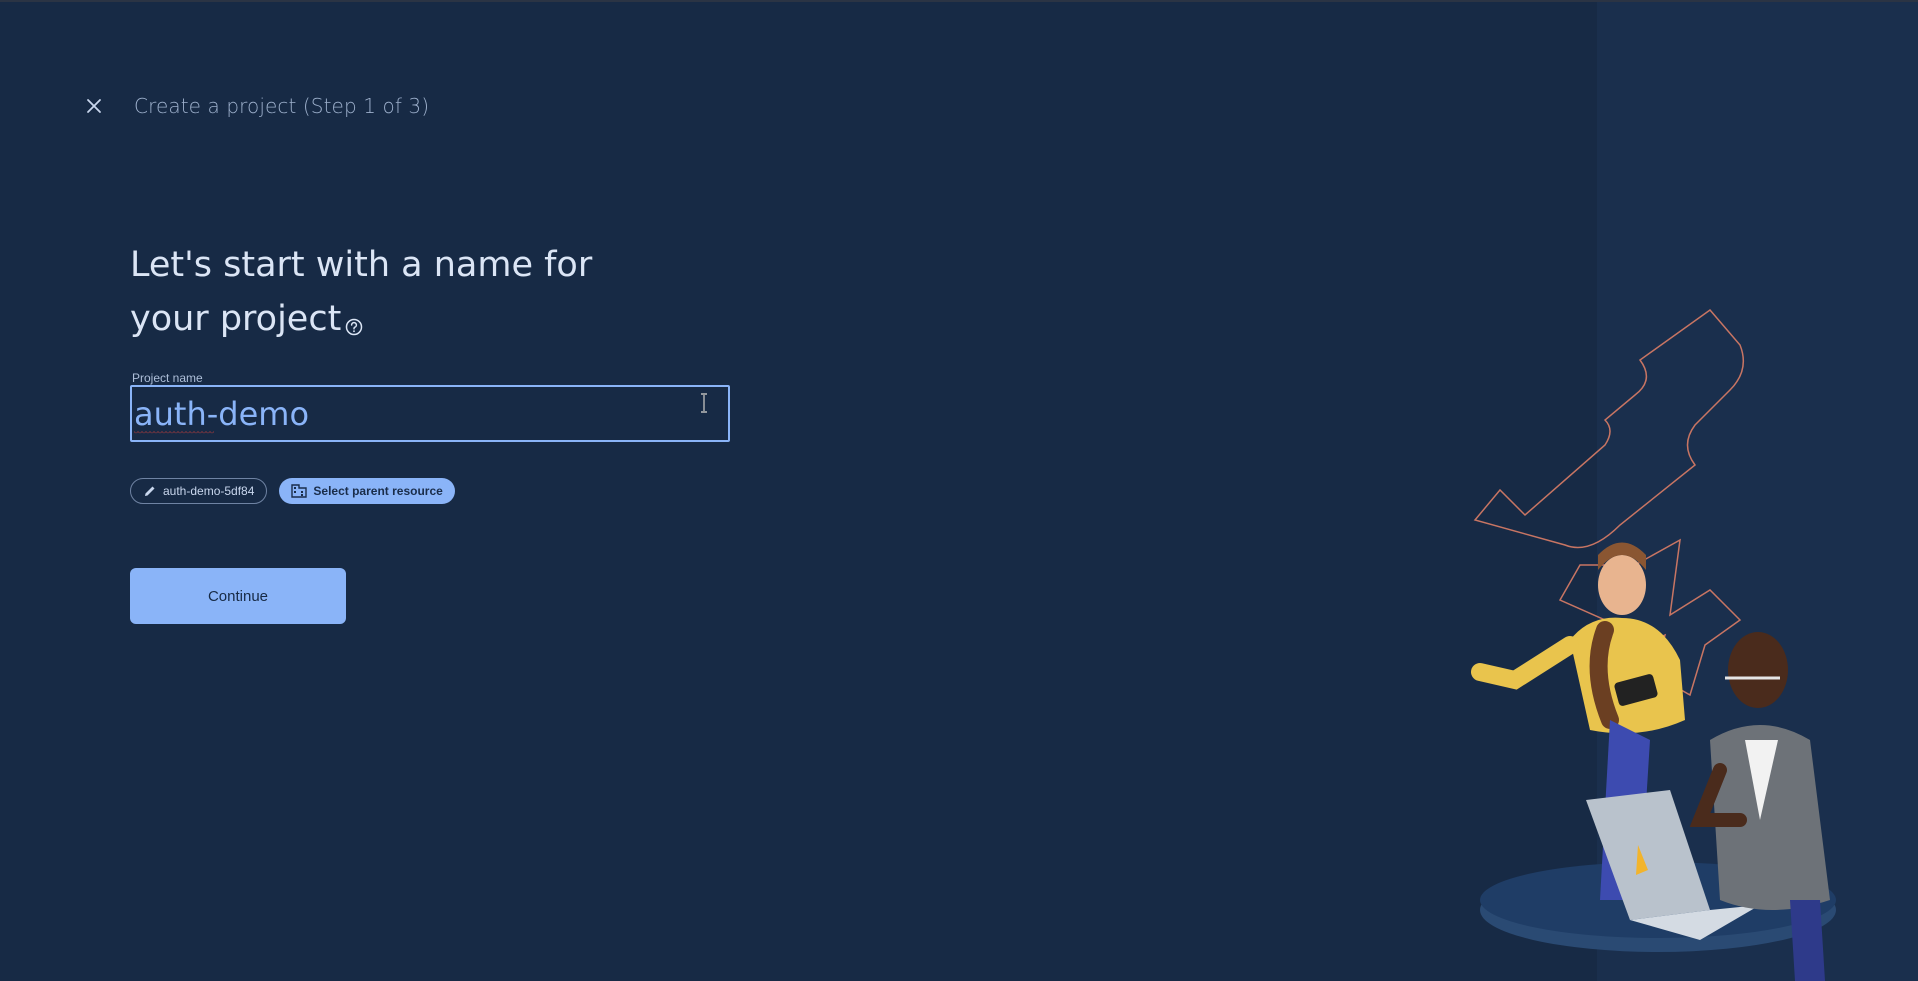  Describe the element at coordinates (704, 403) in the screenshot. I see `text-cursor-icon` at that location.